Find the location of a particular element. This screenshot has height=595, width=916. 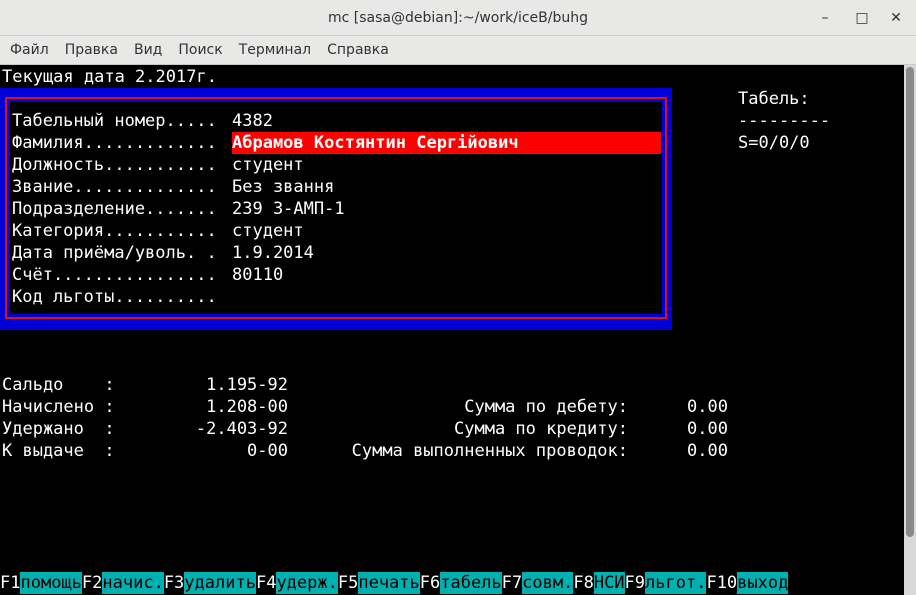

accrued-value: 1.208-00 is located at coordinates (247, 407).